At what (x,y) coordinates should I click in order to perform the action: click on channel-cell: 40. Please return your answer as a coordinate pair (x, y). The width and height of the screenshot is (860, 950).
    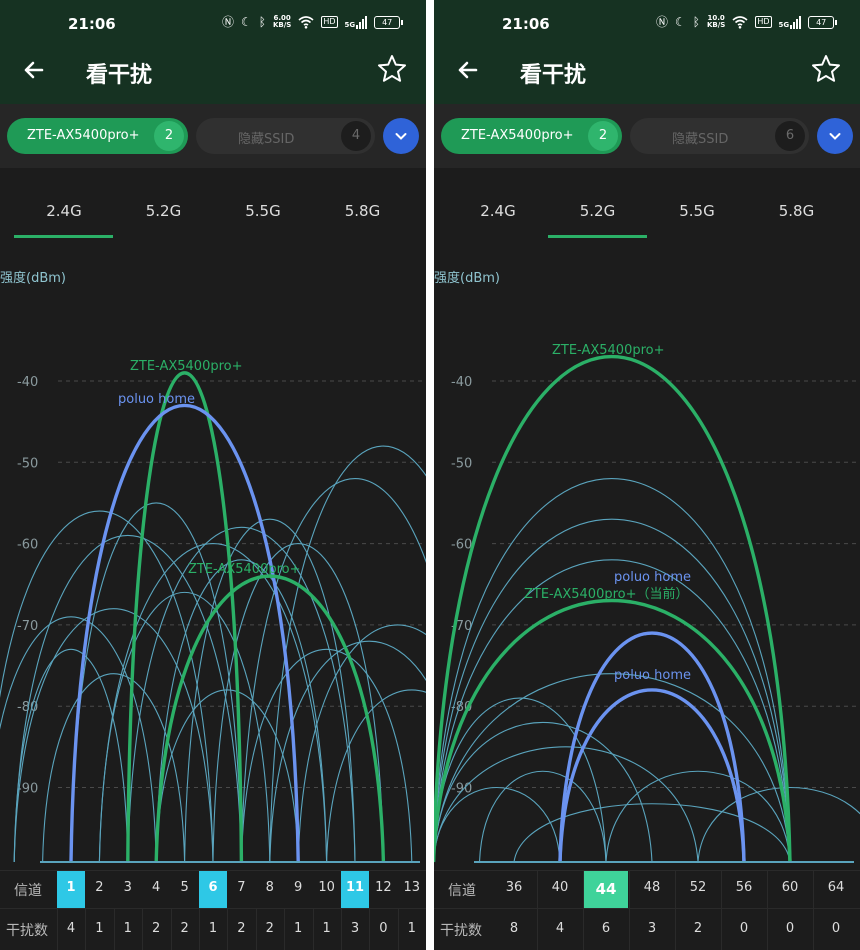
    Looking at the image, I should click on (560, 887).